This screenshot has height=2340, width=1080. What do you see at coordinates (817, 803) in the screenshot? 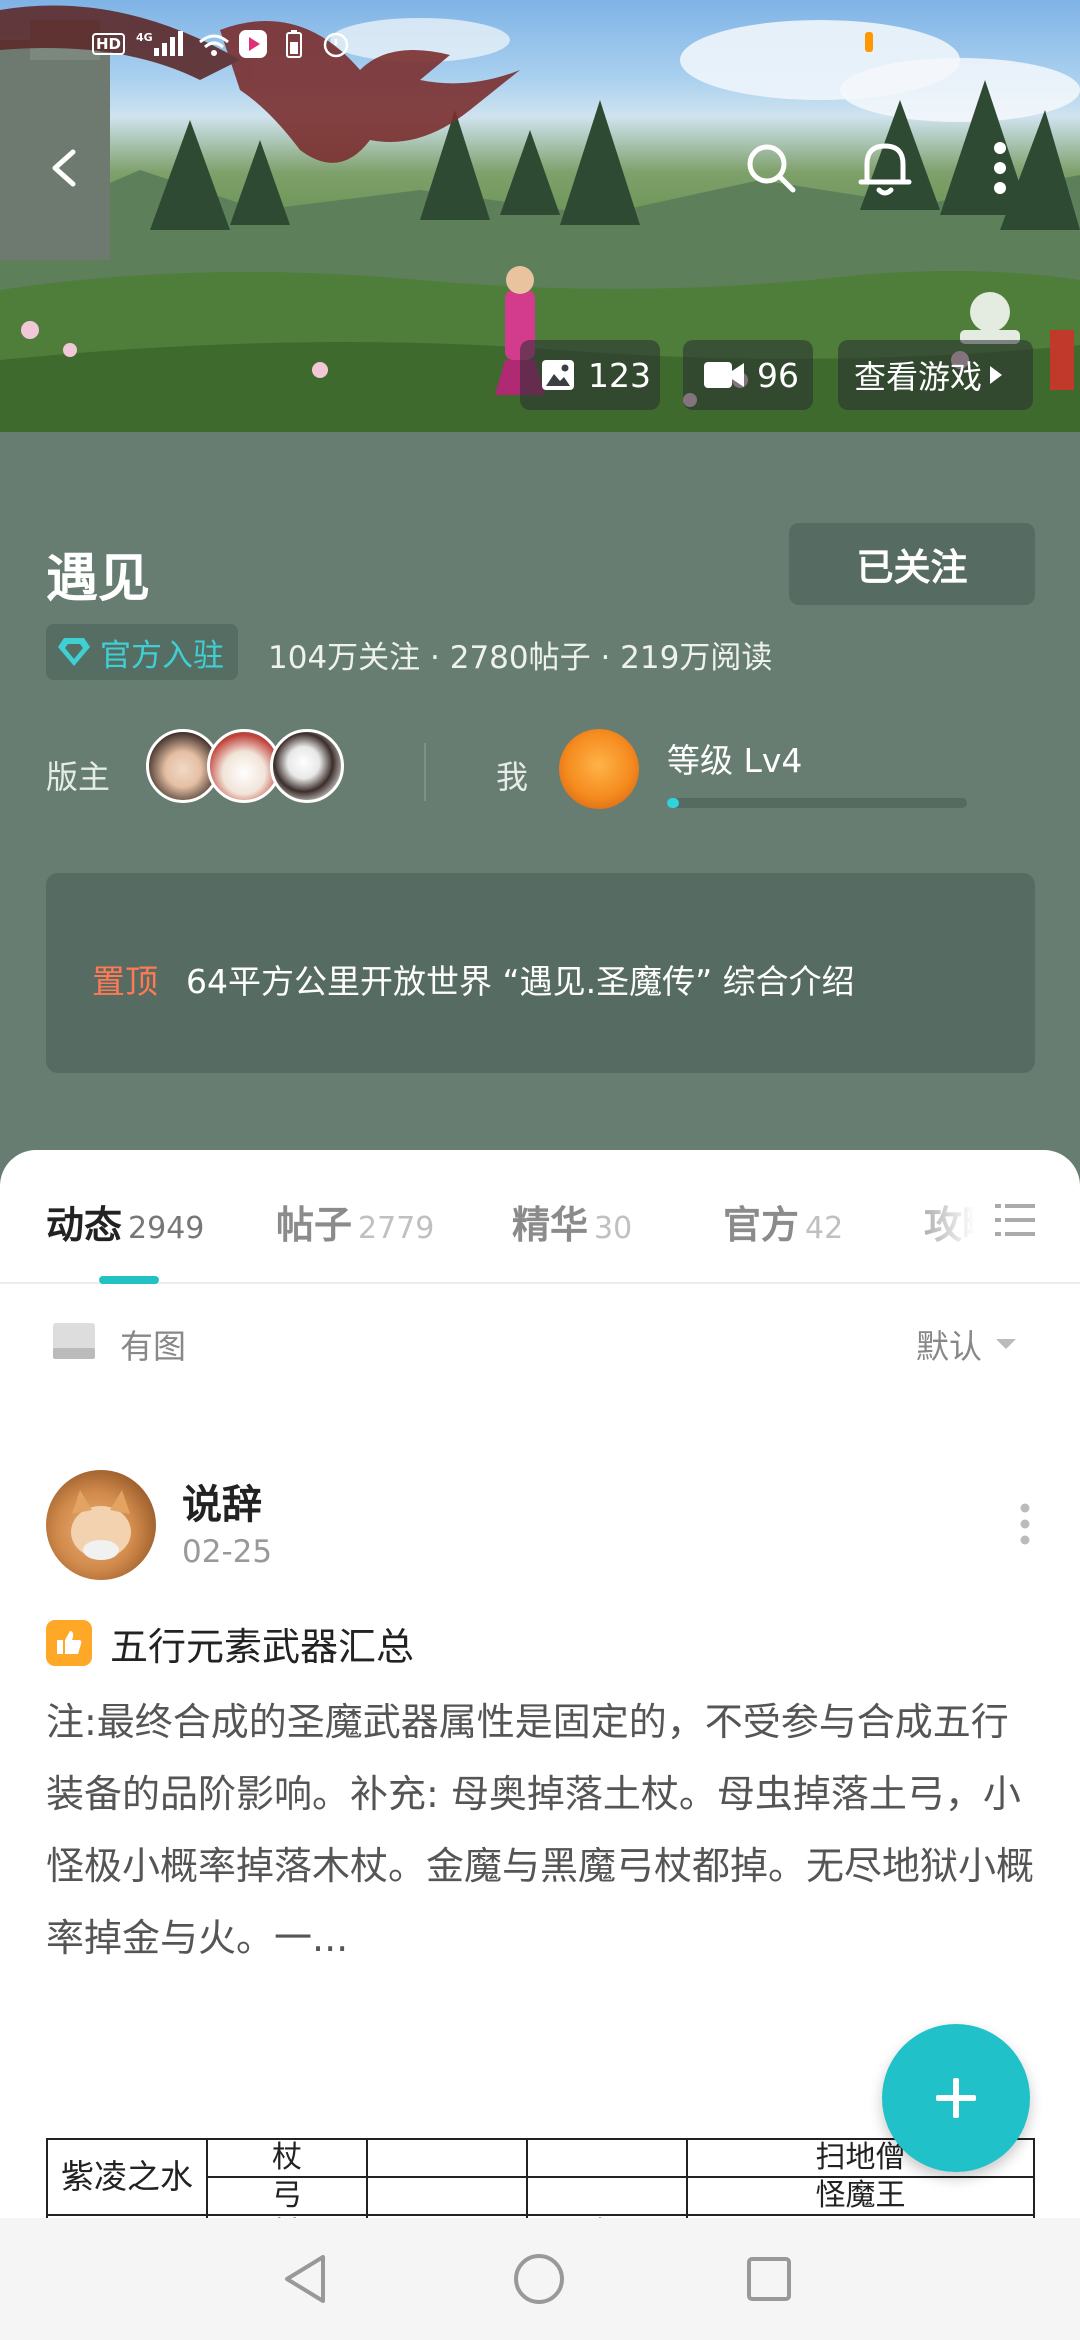
I see `level-progress-bar` at bounding box center [817, 803].